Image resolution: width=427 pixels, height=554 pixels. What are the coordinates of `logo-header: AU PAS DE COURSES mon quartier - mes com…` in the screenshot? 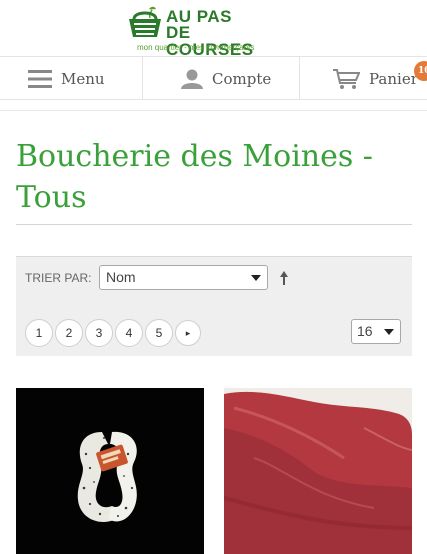 It's located at (213, 29).